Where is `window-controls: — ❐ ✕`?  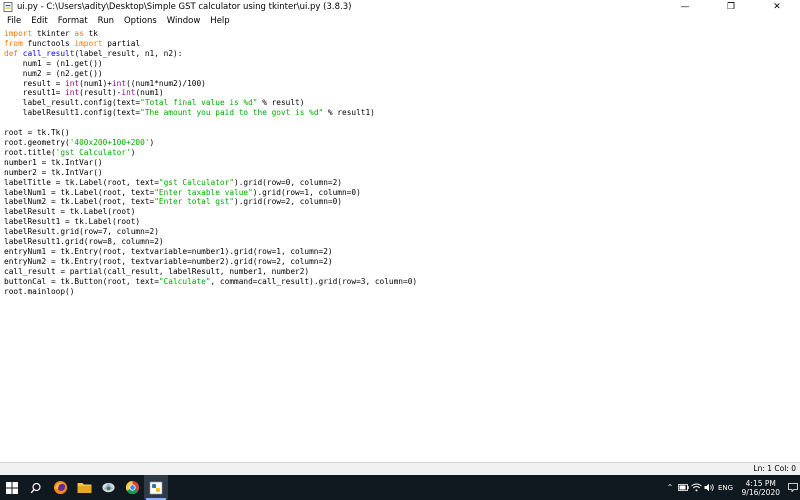
window-controls: — ❐ ✕ is located at coordinates (731, 7).